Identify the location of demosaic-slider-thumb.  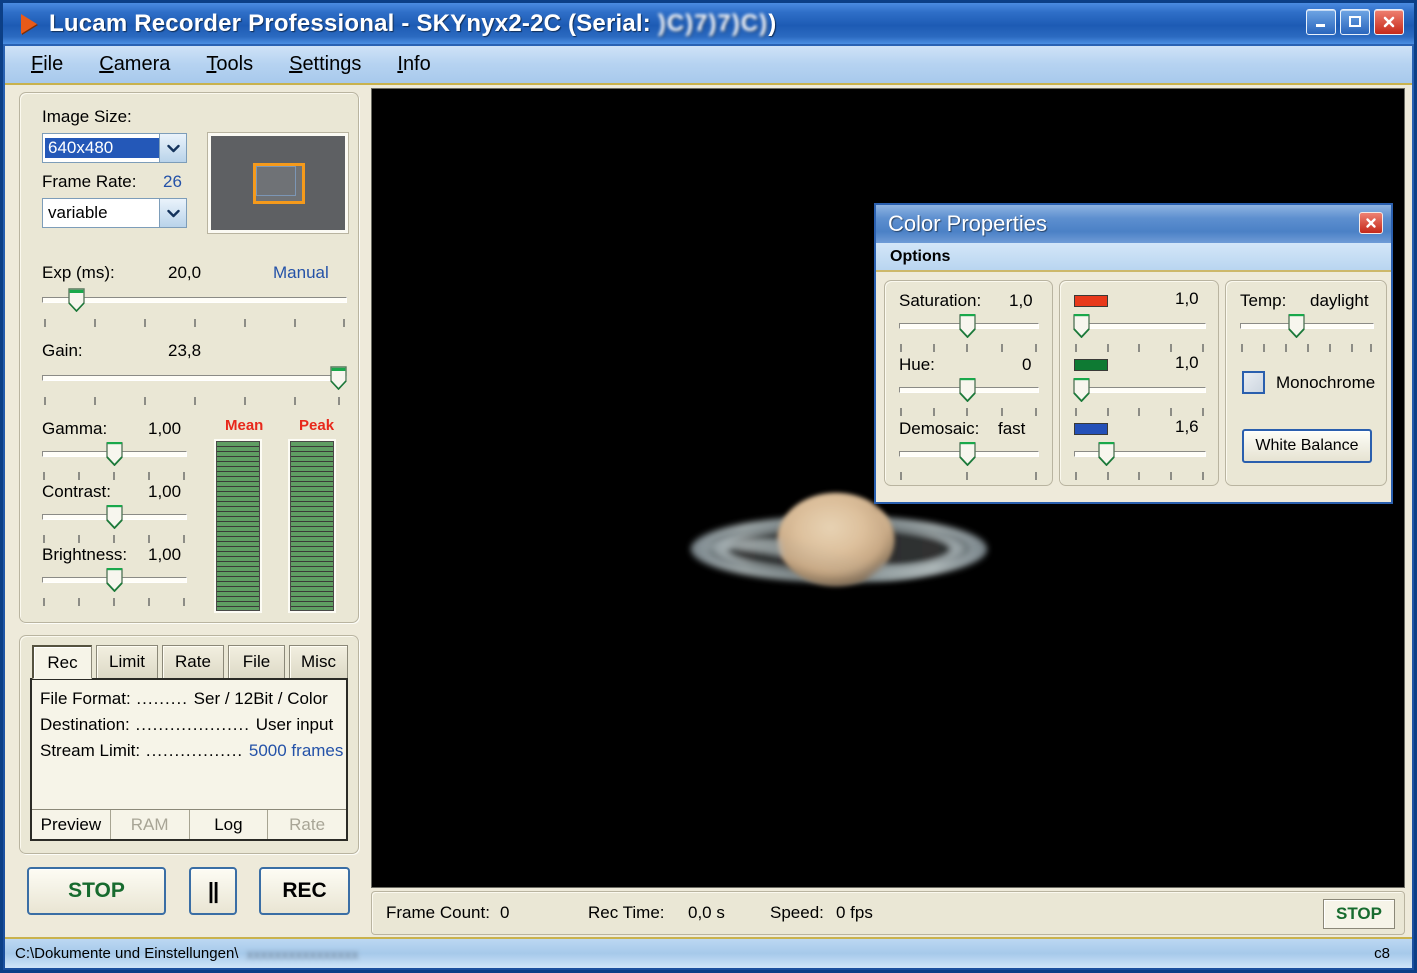
(967, 454).